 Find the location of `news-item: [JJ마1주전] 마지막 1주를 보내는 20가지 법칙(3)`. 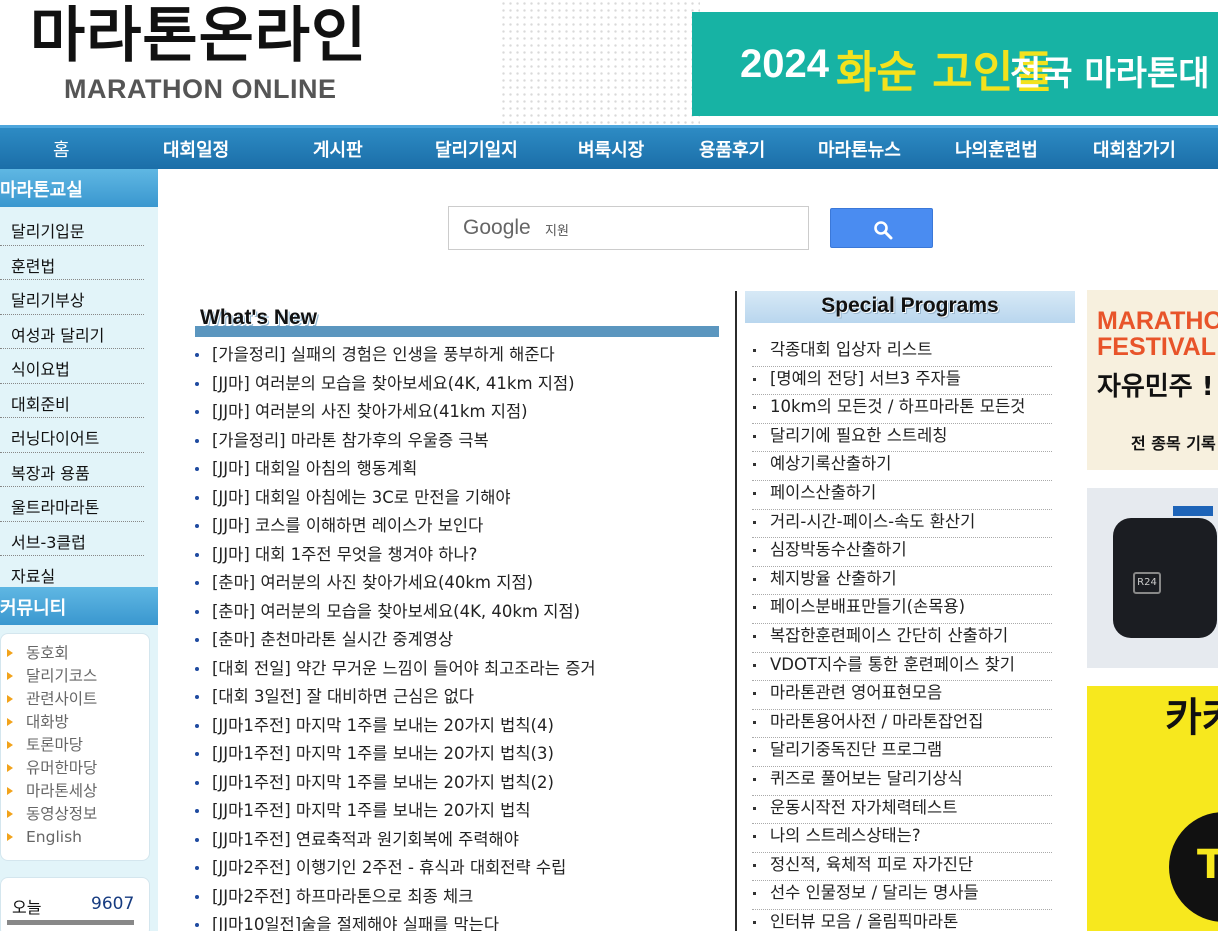

news-item: [JJ마1주전] 마지막 1주를 보내는 20가지 법칙(3) is located at coordinates (465, 755).